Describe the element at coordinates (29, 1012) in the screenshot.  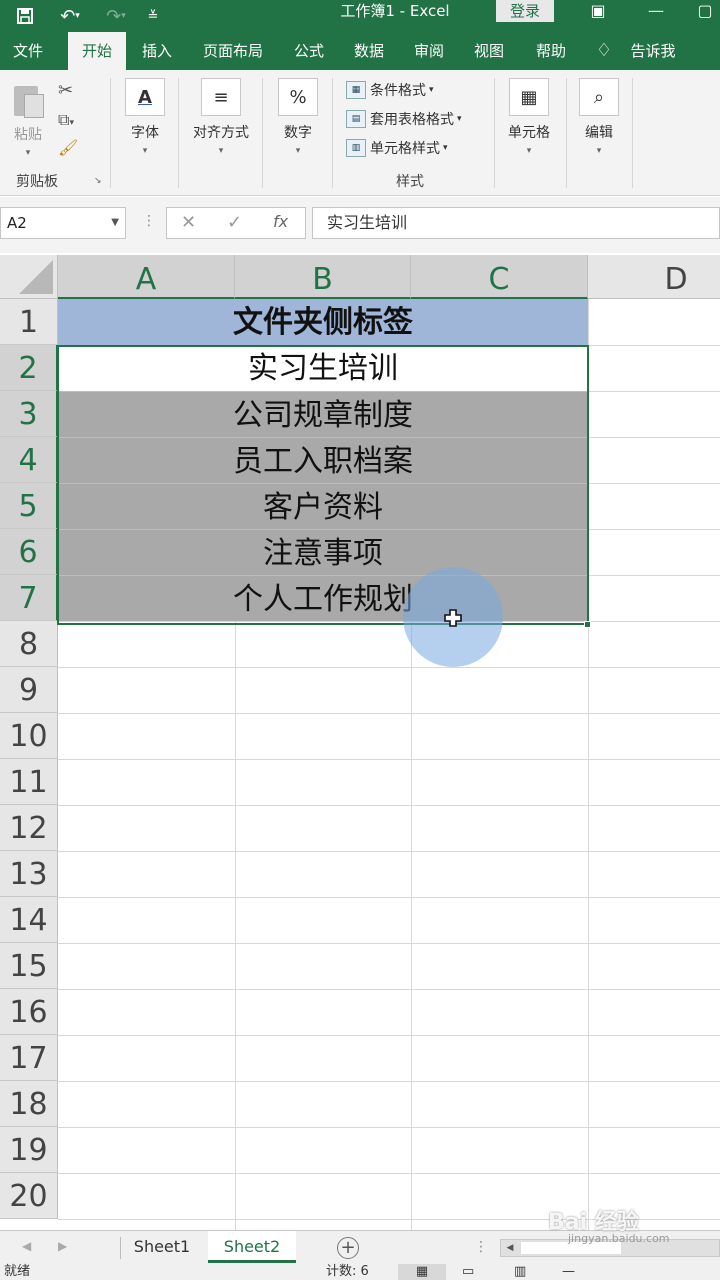
I see `row-header-16: 16` at that location.